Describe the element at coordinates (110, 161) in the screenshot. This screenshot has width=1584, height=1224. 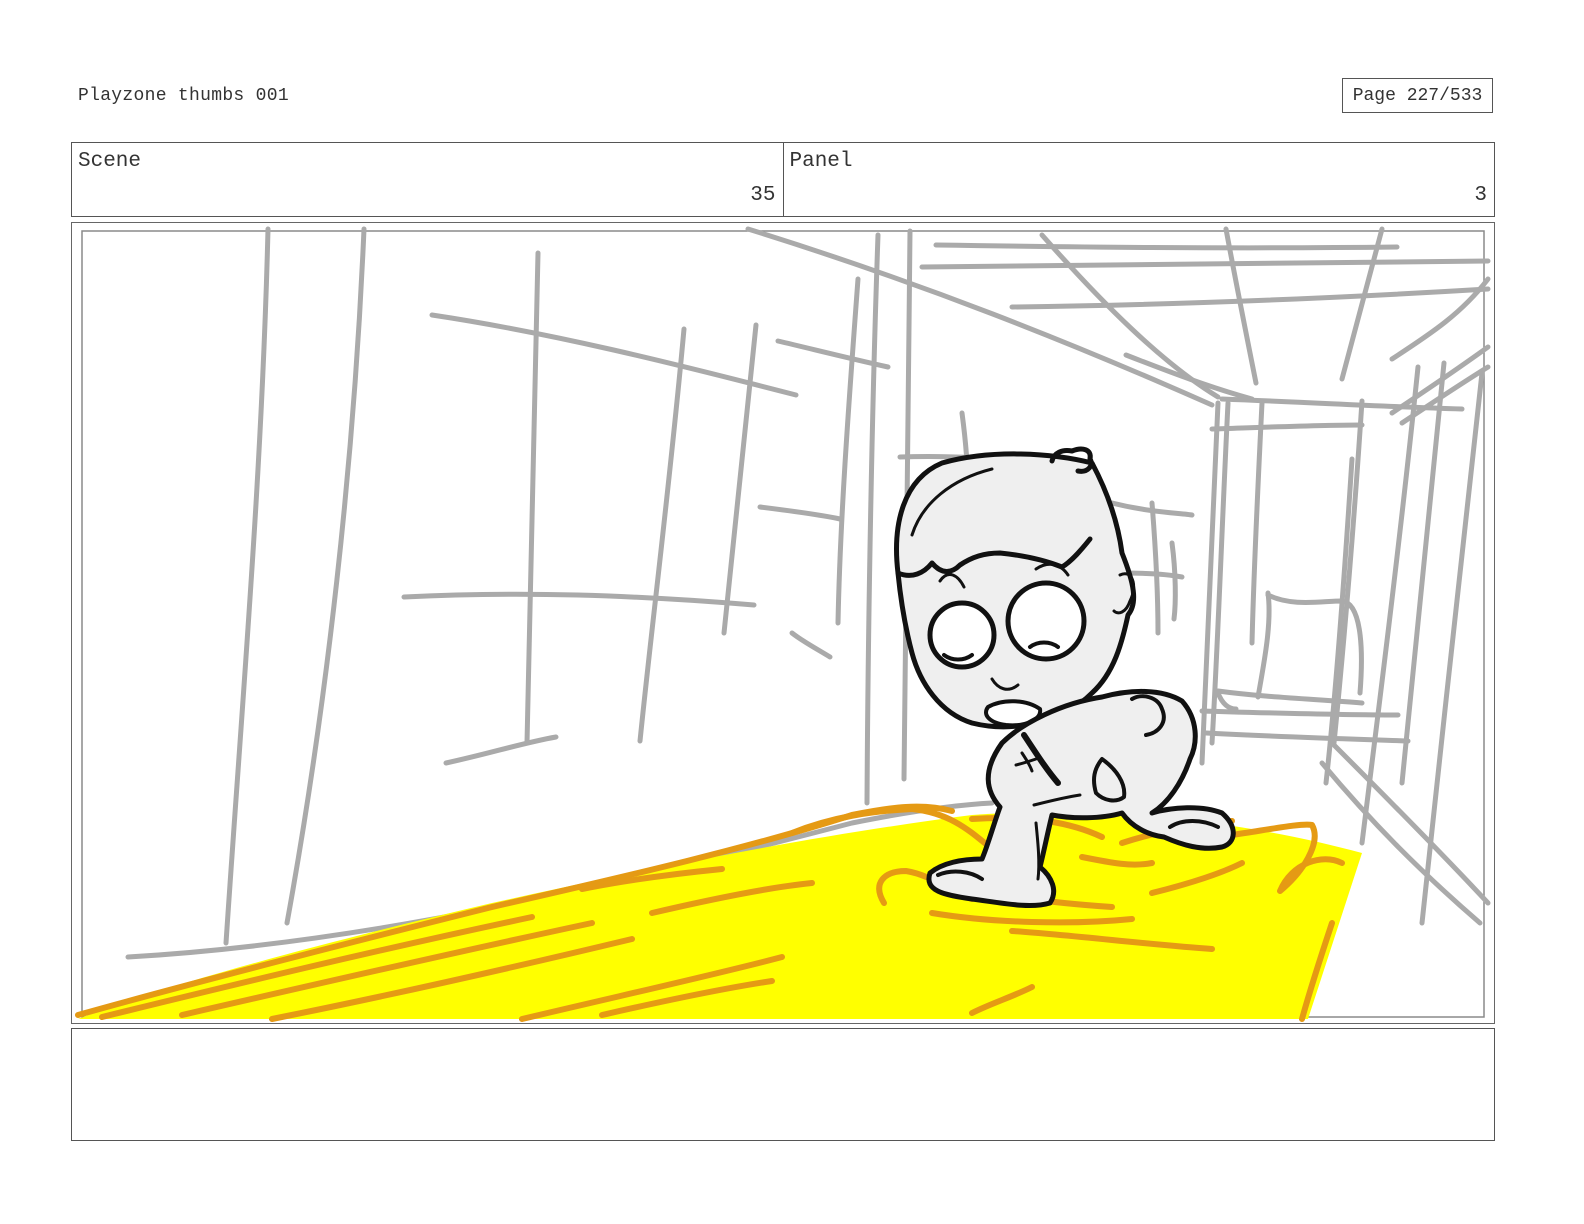
I see `scene-label: Scene` at that location.